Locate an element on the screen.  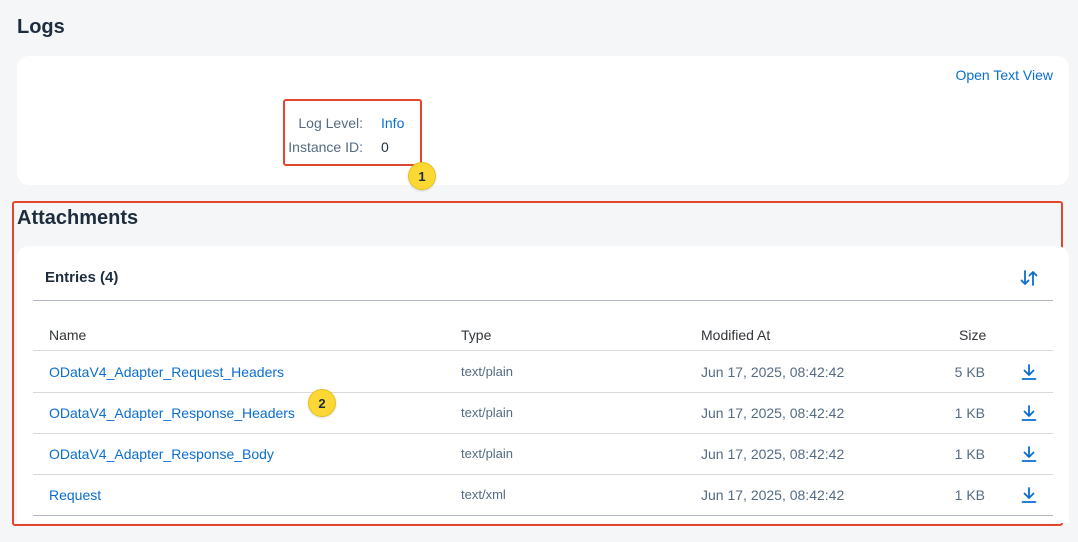
logs-title: Logs is located at coordinates (41, 27).